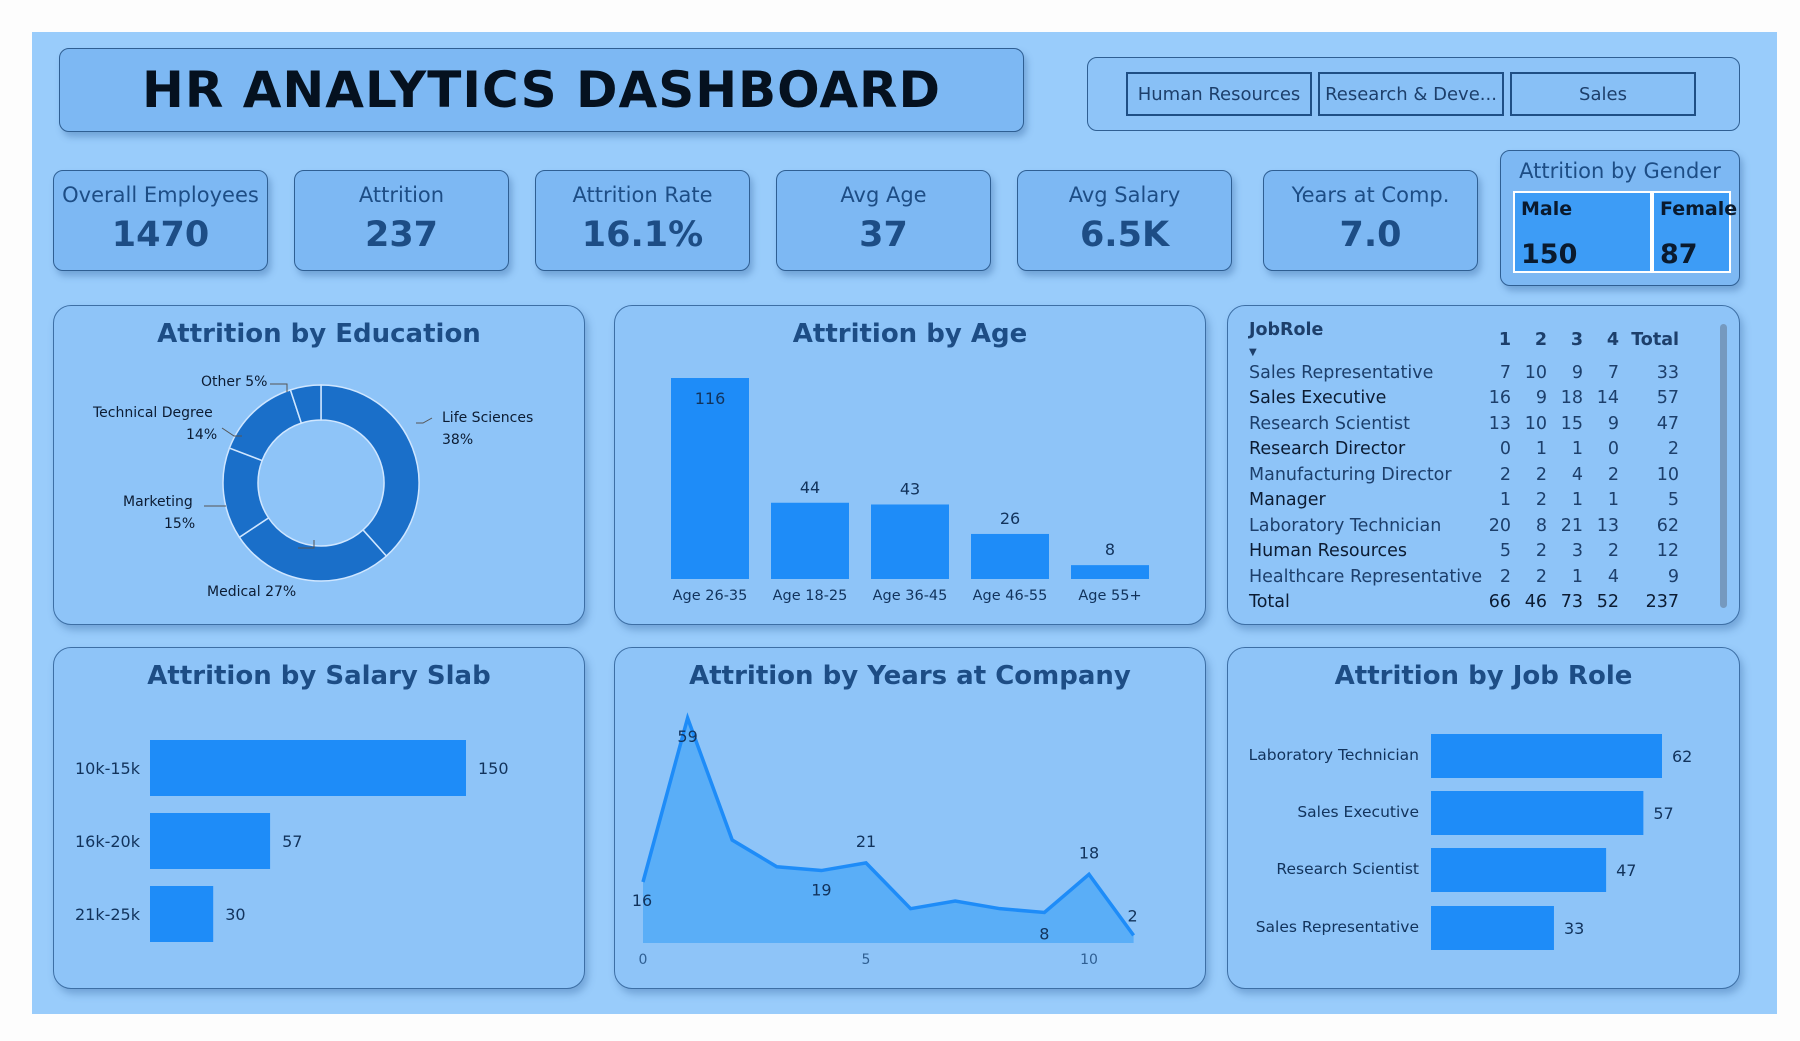  Describe the element at coordinates (1723, 466) in the screenshot. I see `matrix-scrollbar` at that location.